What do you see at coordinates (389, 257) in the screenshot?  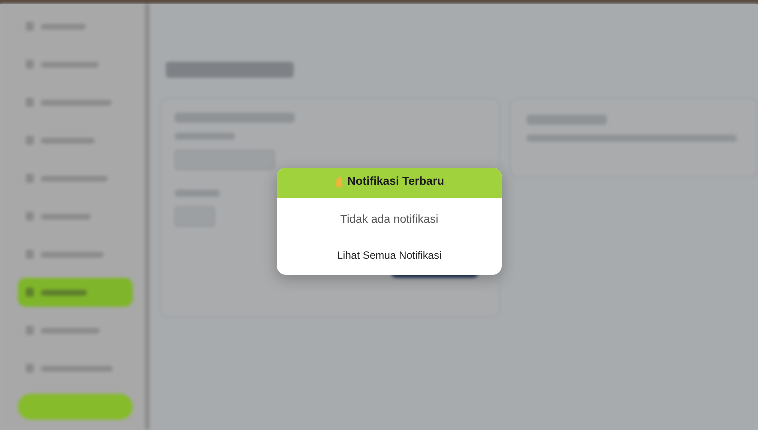 I see `view-all-link: Lihat Semua Notifikasi` at bounding box center [389, 257].